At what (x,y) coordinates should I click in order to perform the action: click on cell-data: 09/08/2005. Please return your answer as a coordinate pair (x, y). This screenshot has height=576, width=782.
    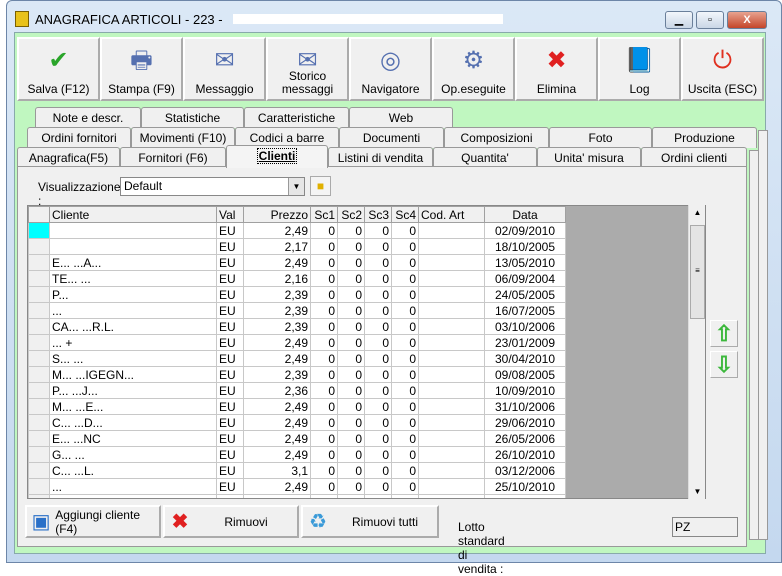
    Looking at the image, I should click on (525, 374).